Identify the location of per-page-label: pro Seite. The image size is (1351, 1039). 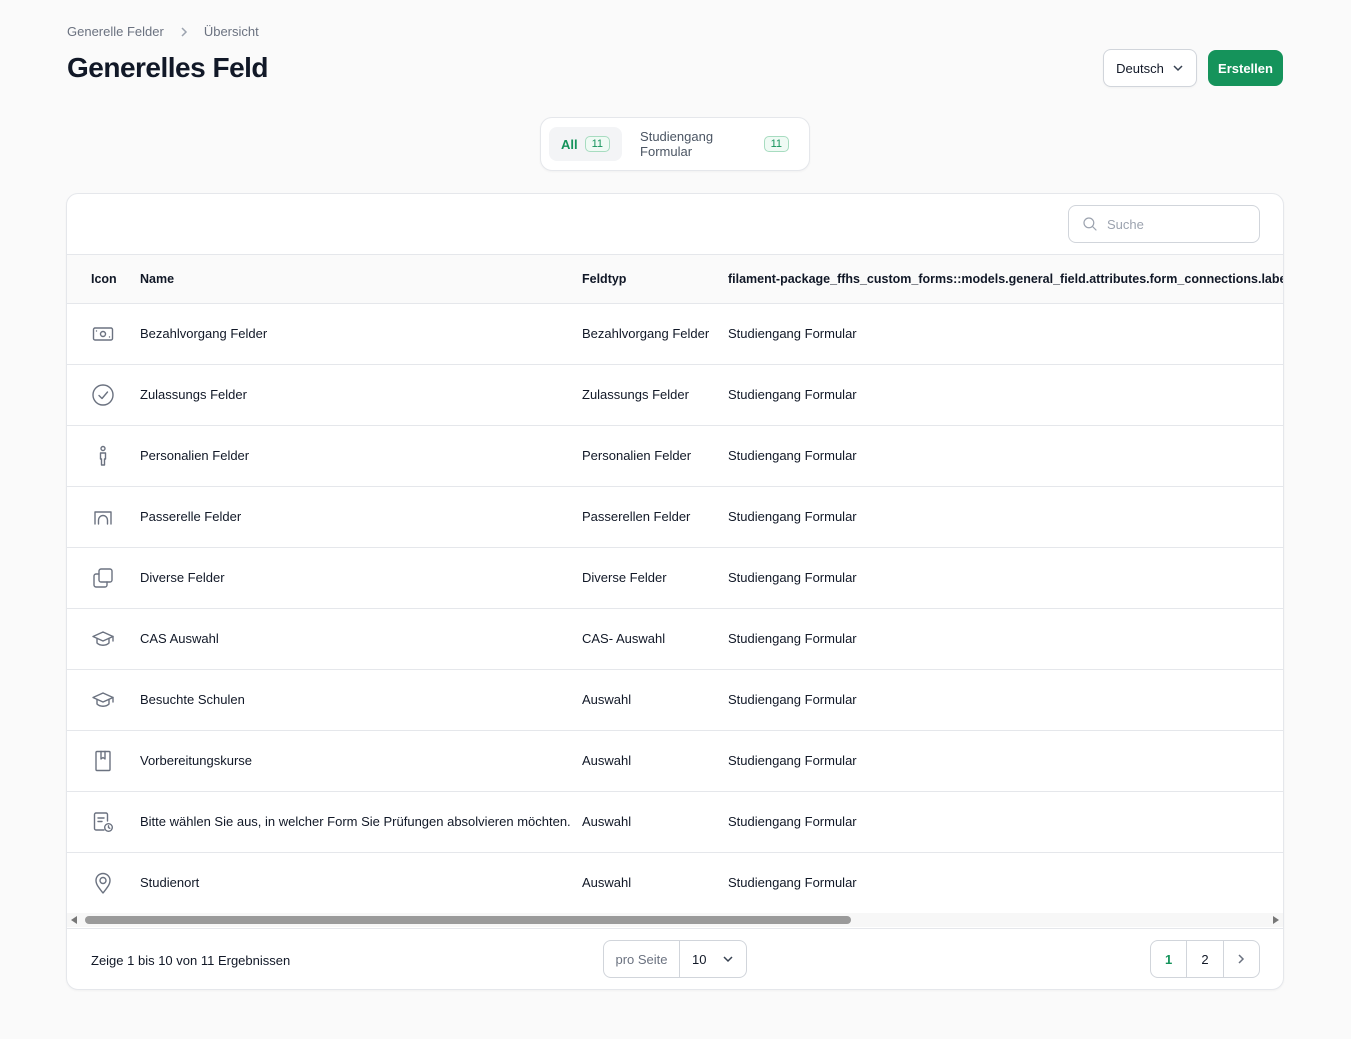
(642, 959).